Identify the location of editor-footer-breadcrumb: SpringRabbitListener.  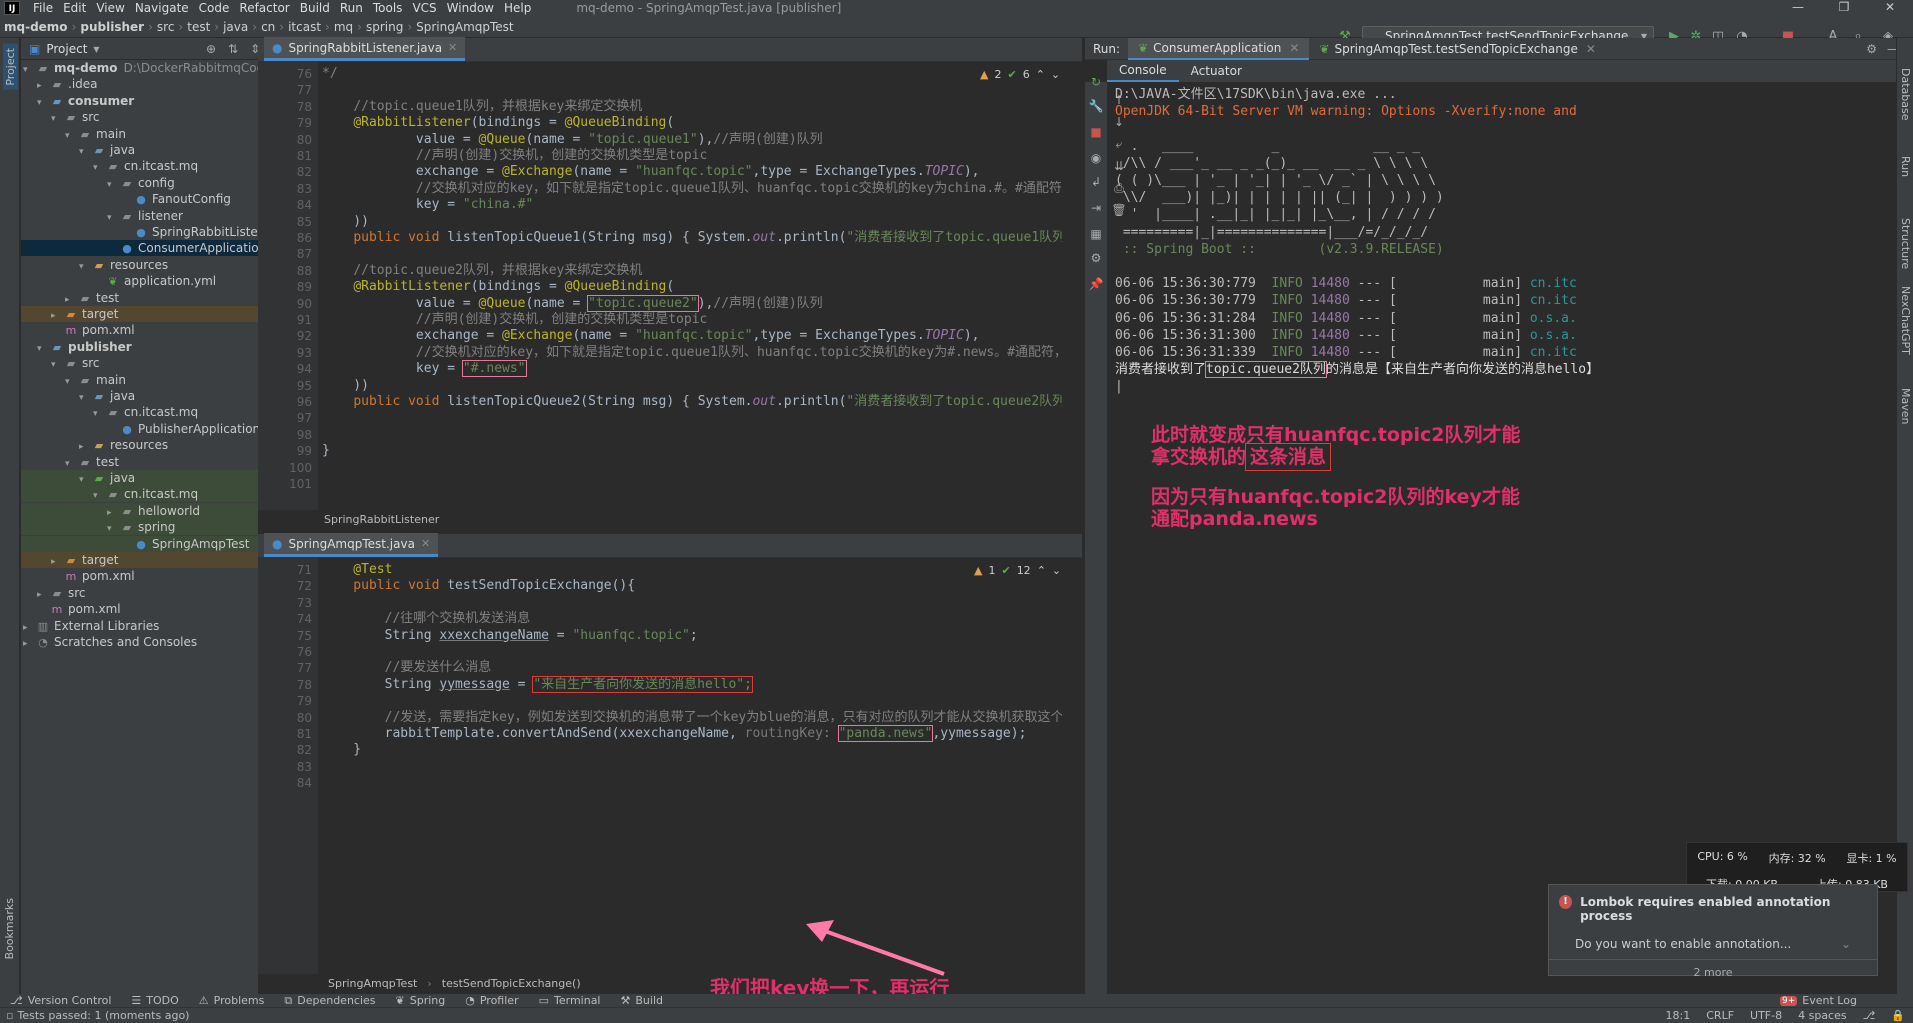
(698, 520).